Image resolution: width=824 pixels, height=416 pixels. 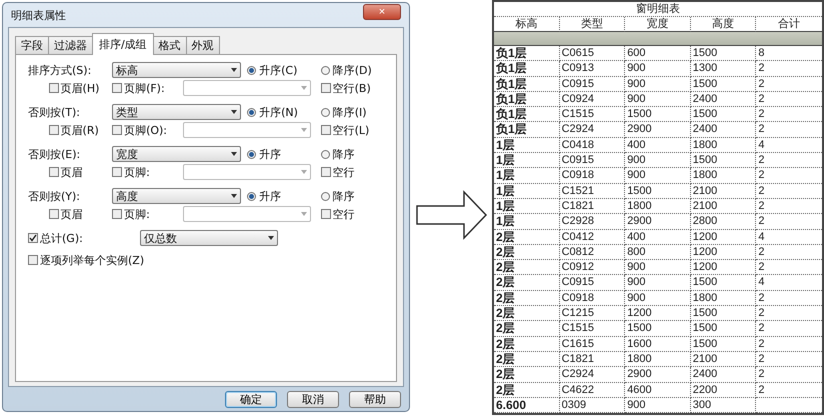 I want to click on field-label: 否则按(T):, so click(x=55, y=112).